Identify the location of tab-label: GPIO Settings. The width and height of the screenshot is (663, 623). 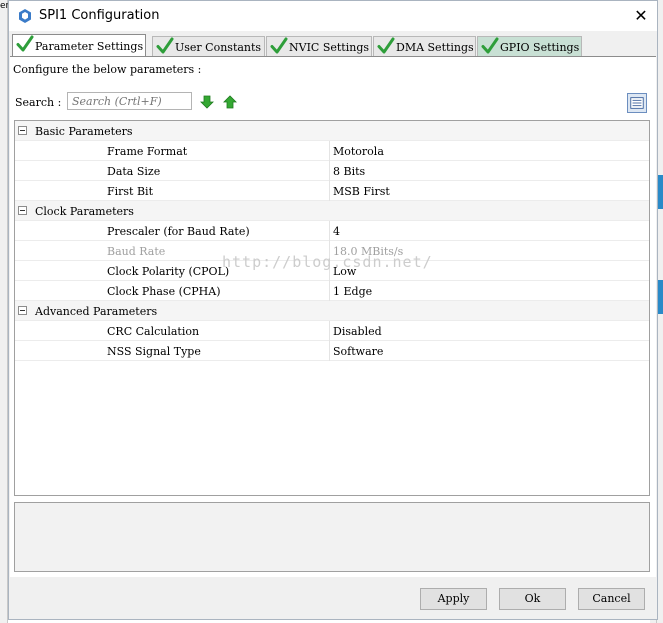
(540, 47).